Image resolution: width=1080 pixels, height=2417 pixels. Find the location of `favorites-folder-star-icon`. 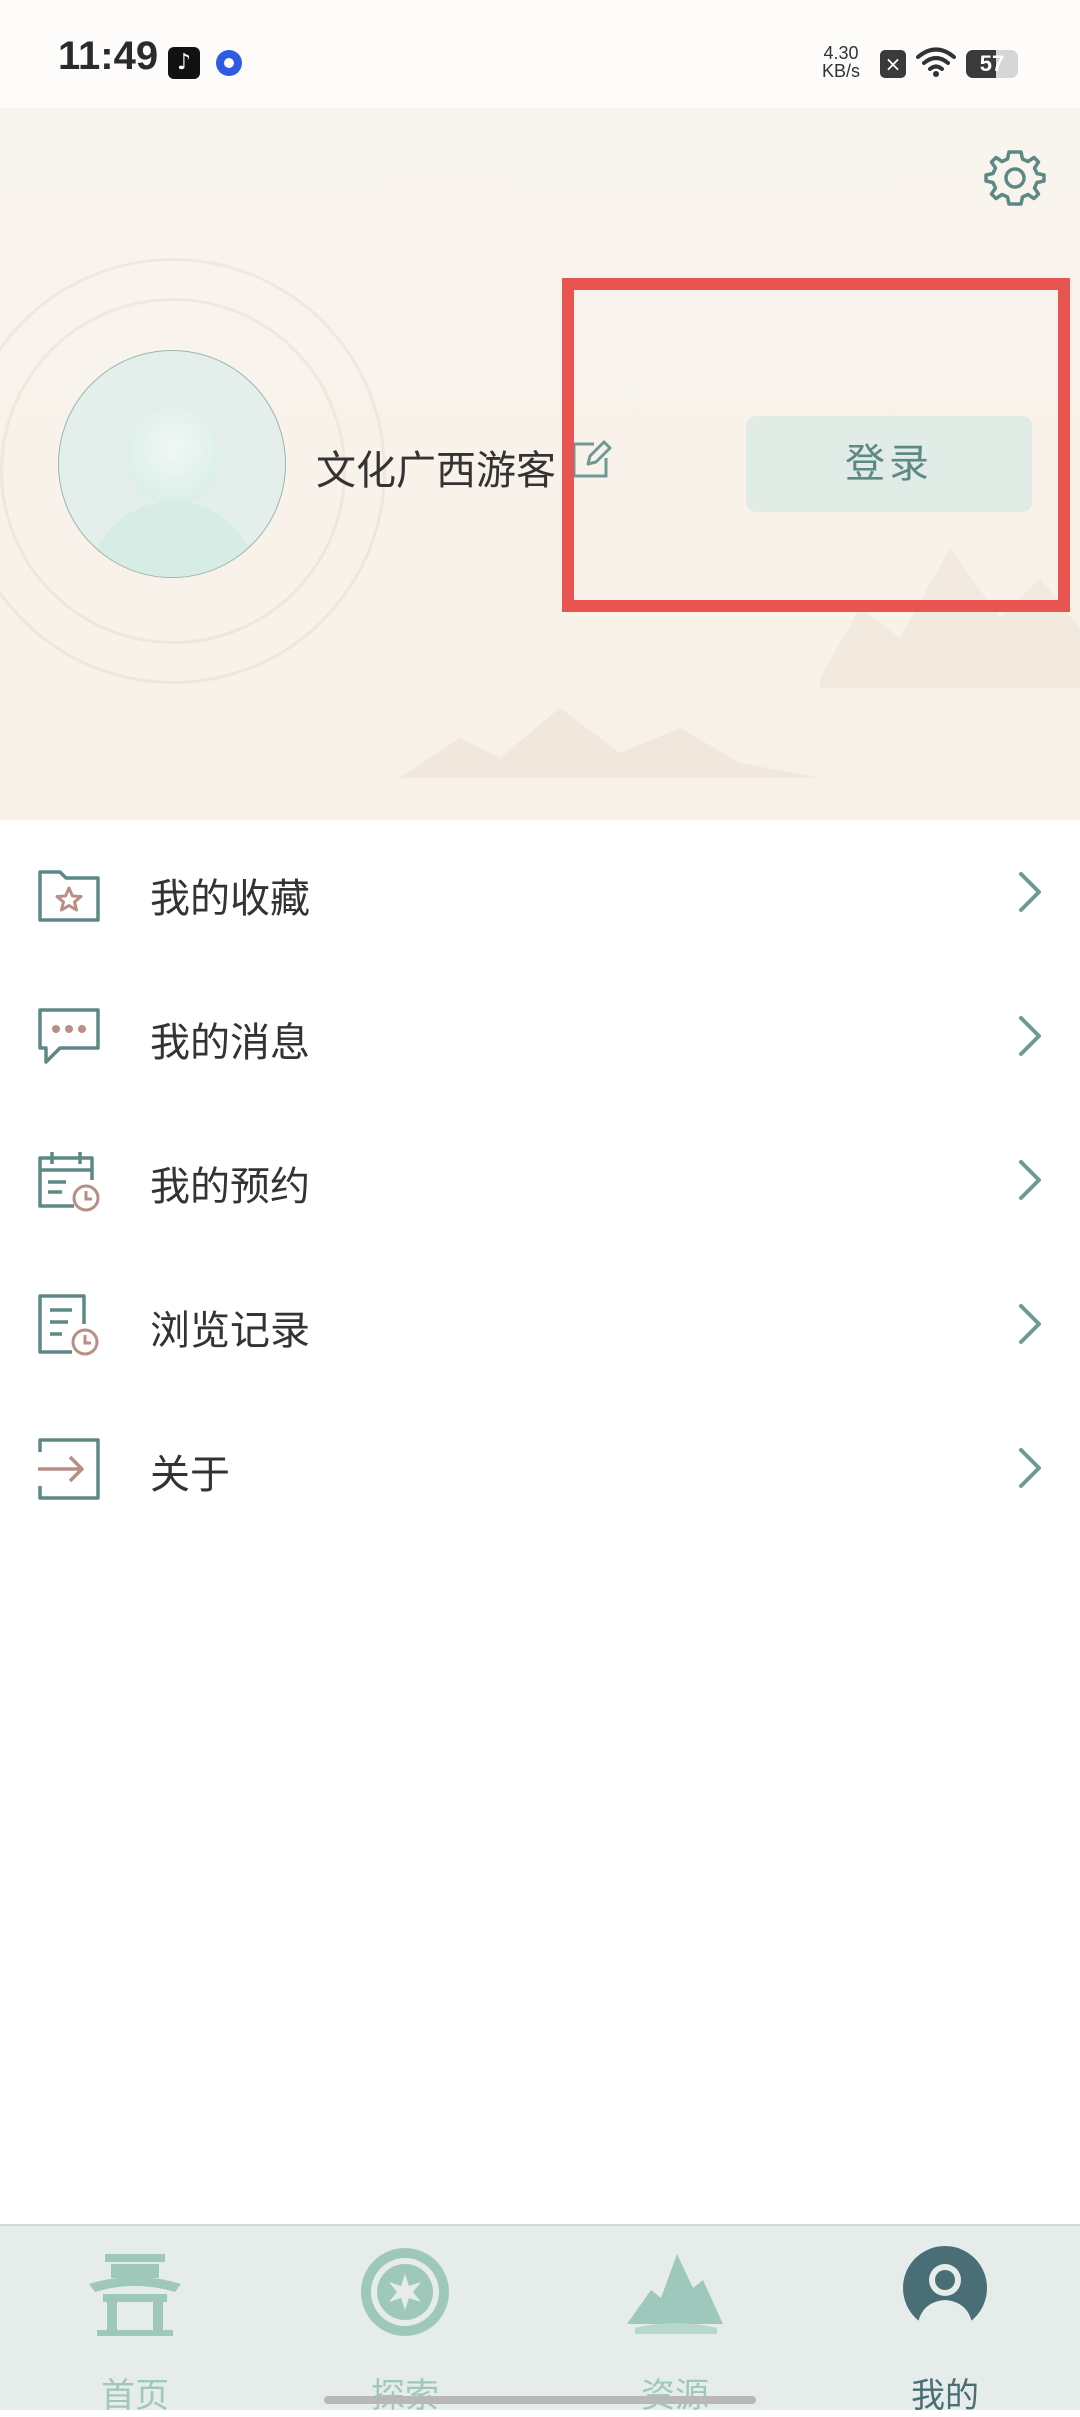

favorites-folder-star-icon is located at coordinates (69, 896).